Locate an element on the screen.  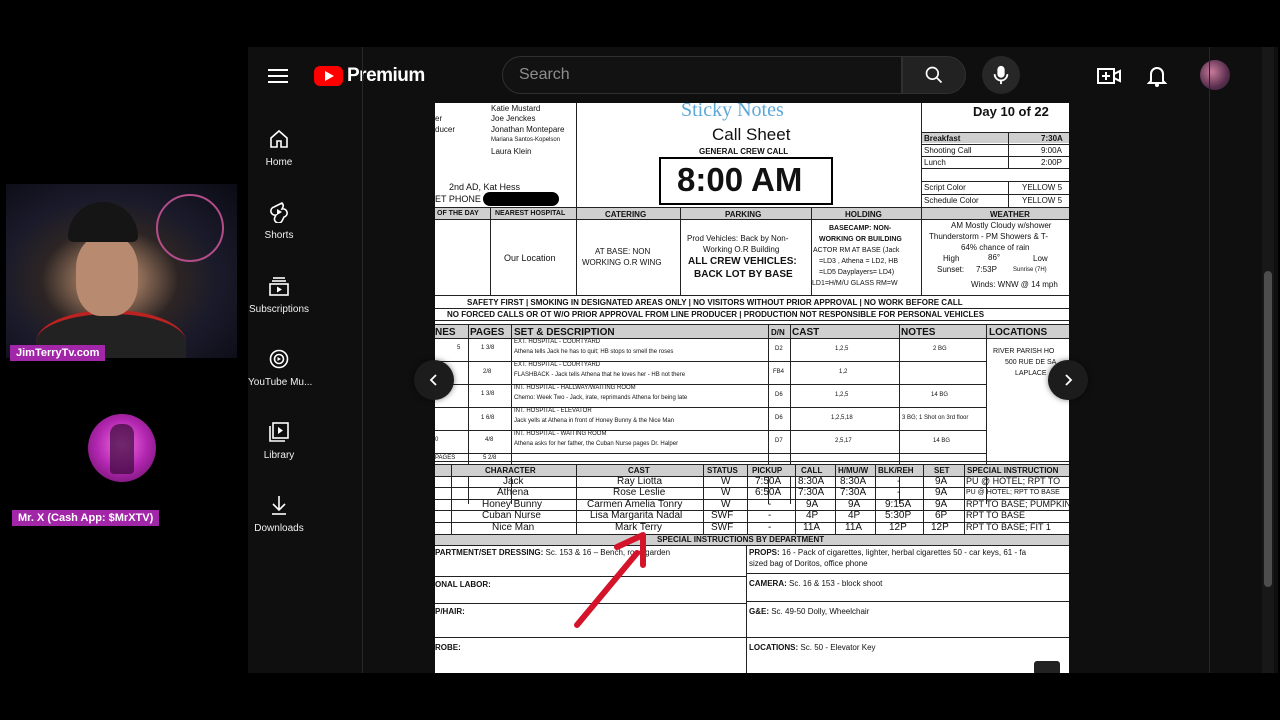
sunset-label: Sunset: is located at coordinates (951, 269).